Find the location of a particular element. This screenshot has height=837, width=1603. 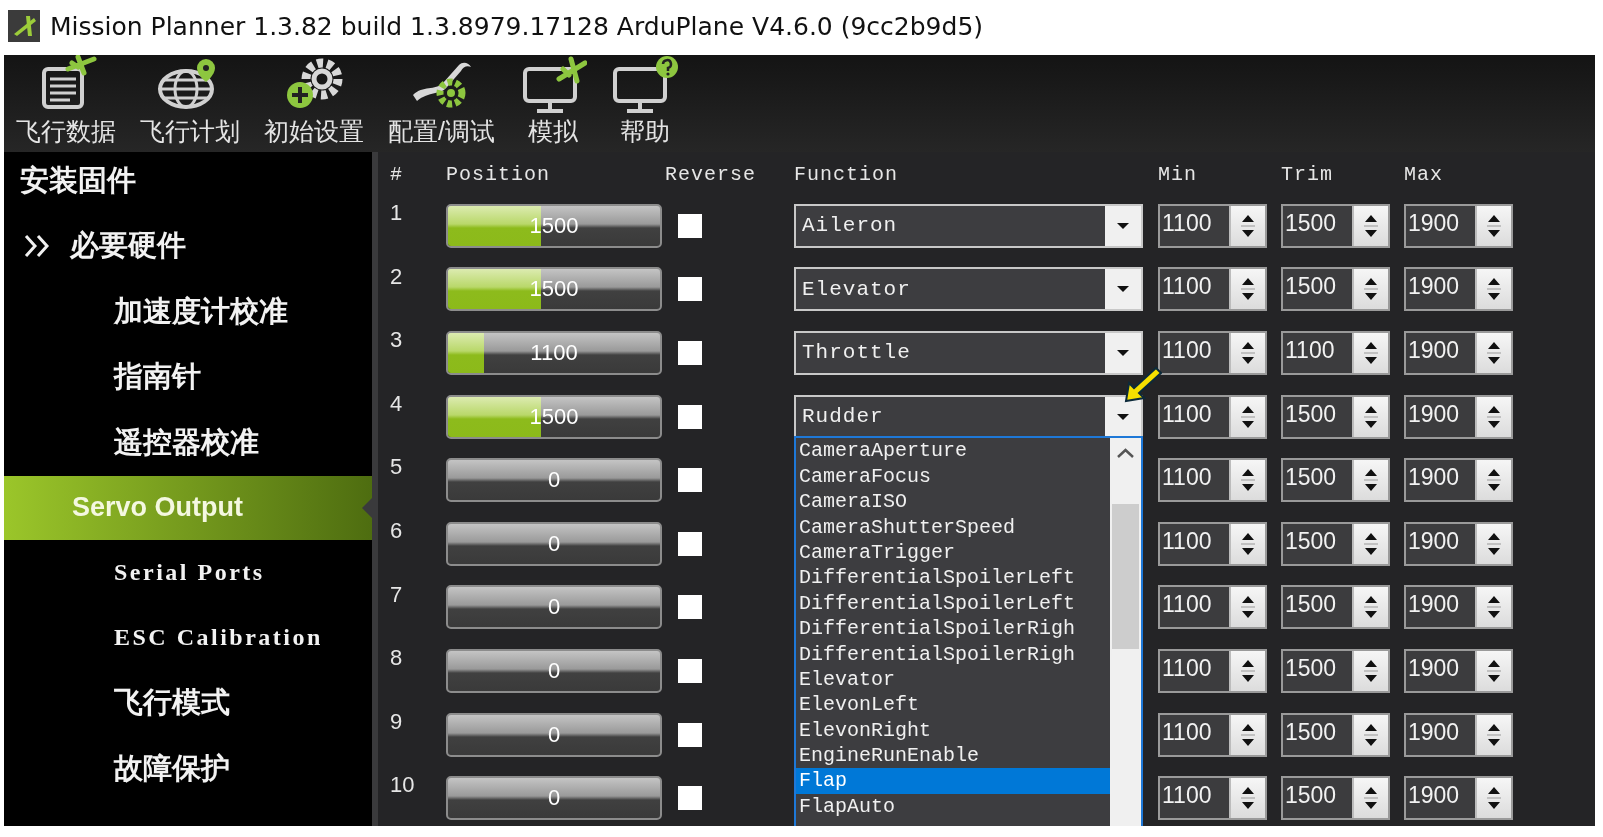

dropdown-option: CameraAperture is located at coordinates (953, 451).